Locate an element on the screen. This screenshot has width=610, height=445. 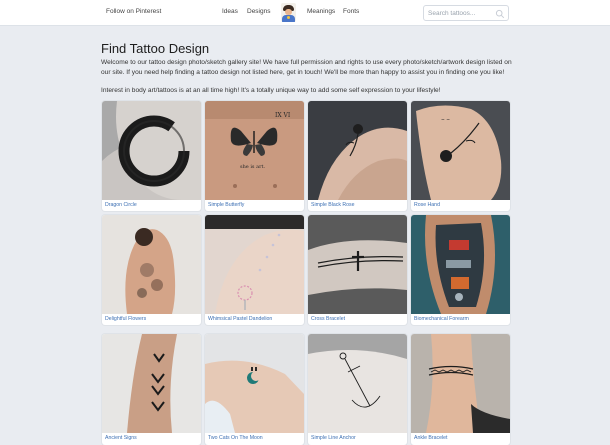
tattoo-image: IX VI she is art. is located at coordinates (254, 150).